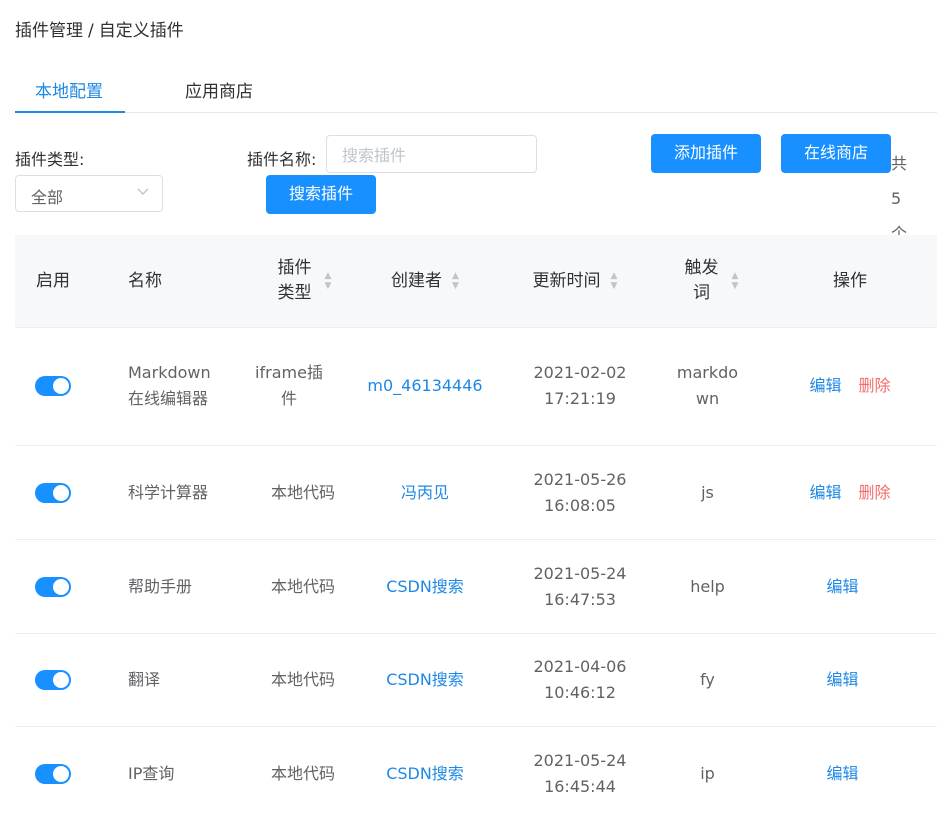  I want to click on breadcrumb: 插件管理 / 自定义插件, so click(99, 28).